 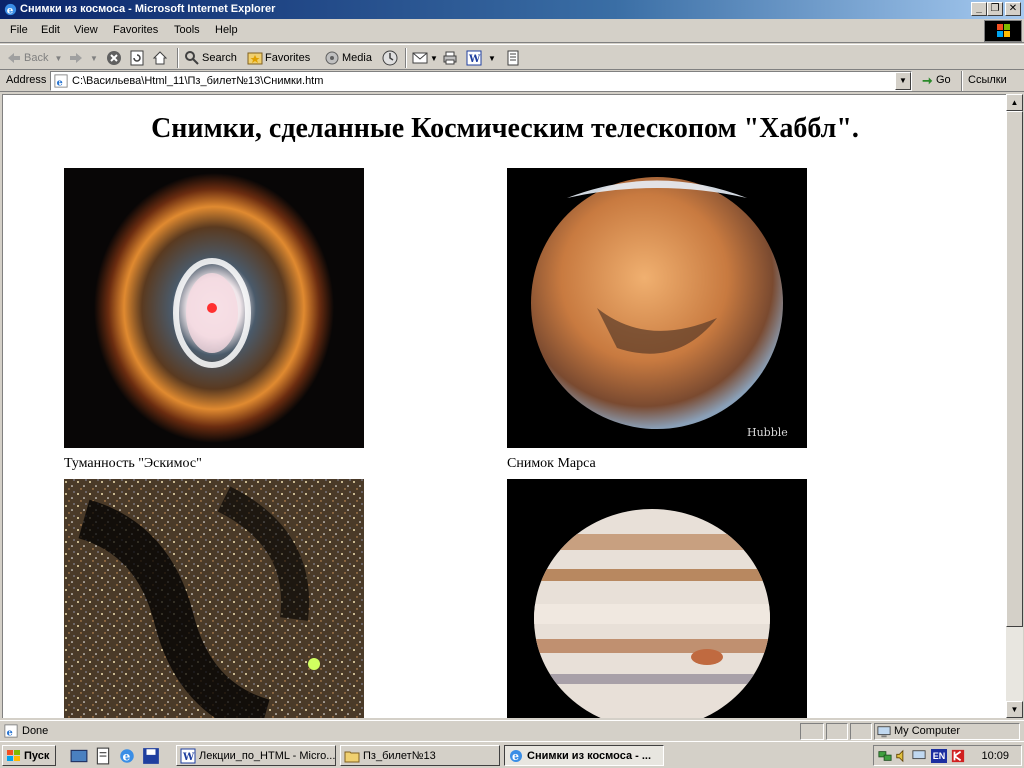 I want to click on mail-icon, so click(x=420, y=58).